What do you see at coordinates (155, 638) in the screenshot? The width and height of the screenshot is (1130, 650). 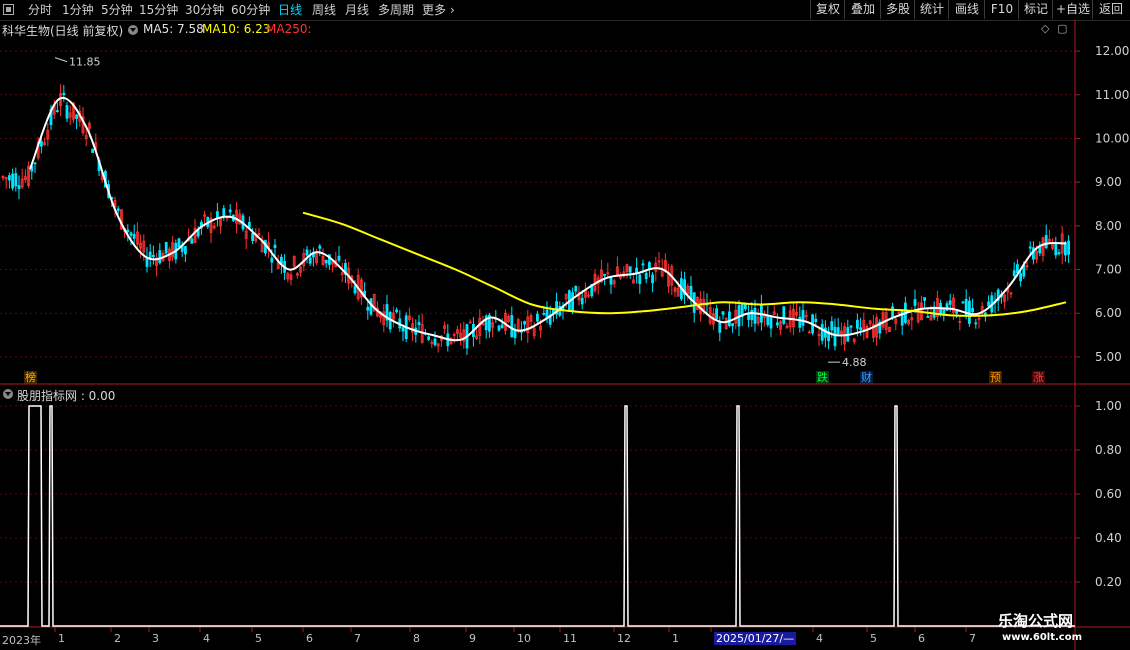 I see `x-axis-label: 3` at bounding box center [155, 638].